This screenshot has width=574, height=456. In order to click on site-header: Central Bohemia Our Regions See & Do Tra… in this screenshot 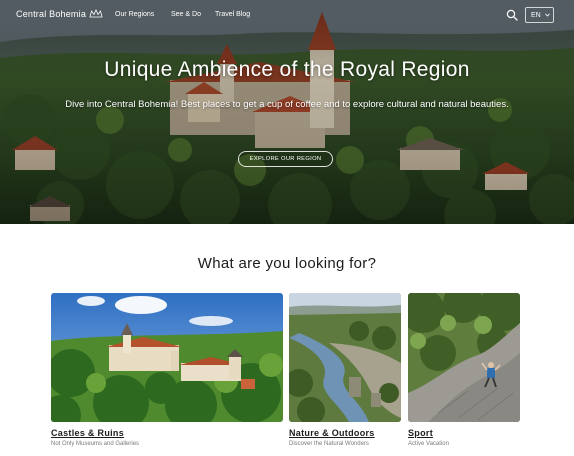, I will do `click(287, 16)`.